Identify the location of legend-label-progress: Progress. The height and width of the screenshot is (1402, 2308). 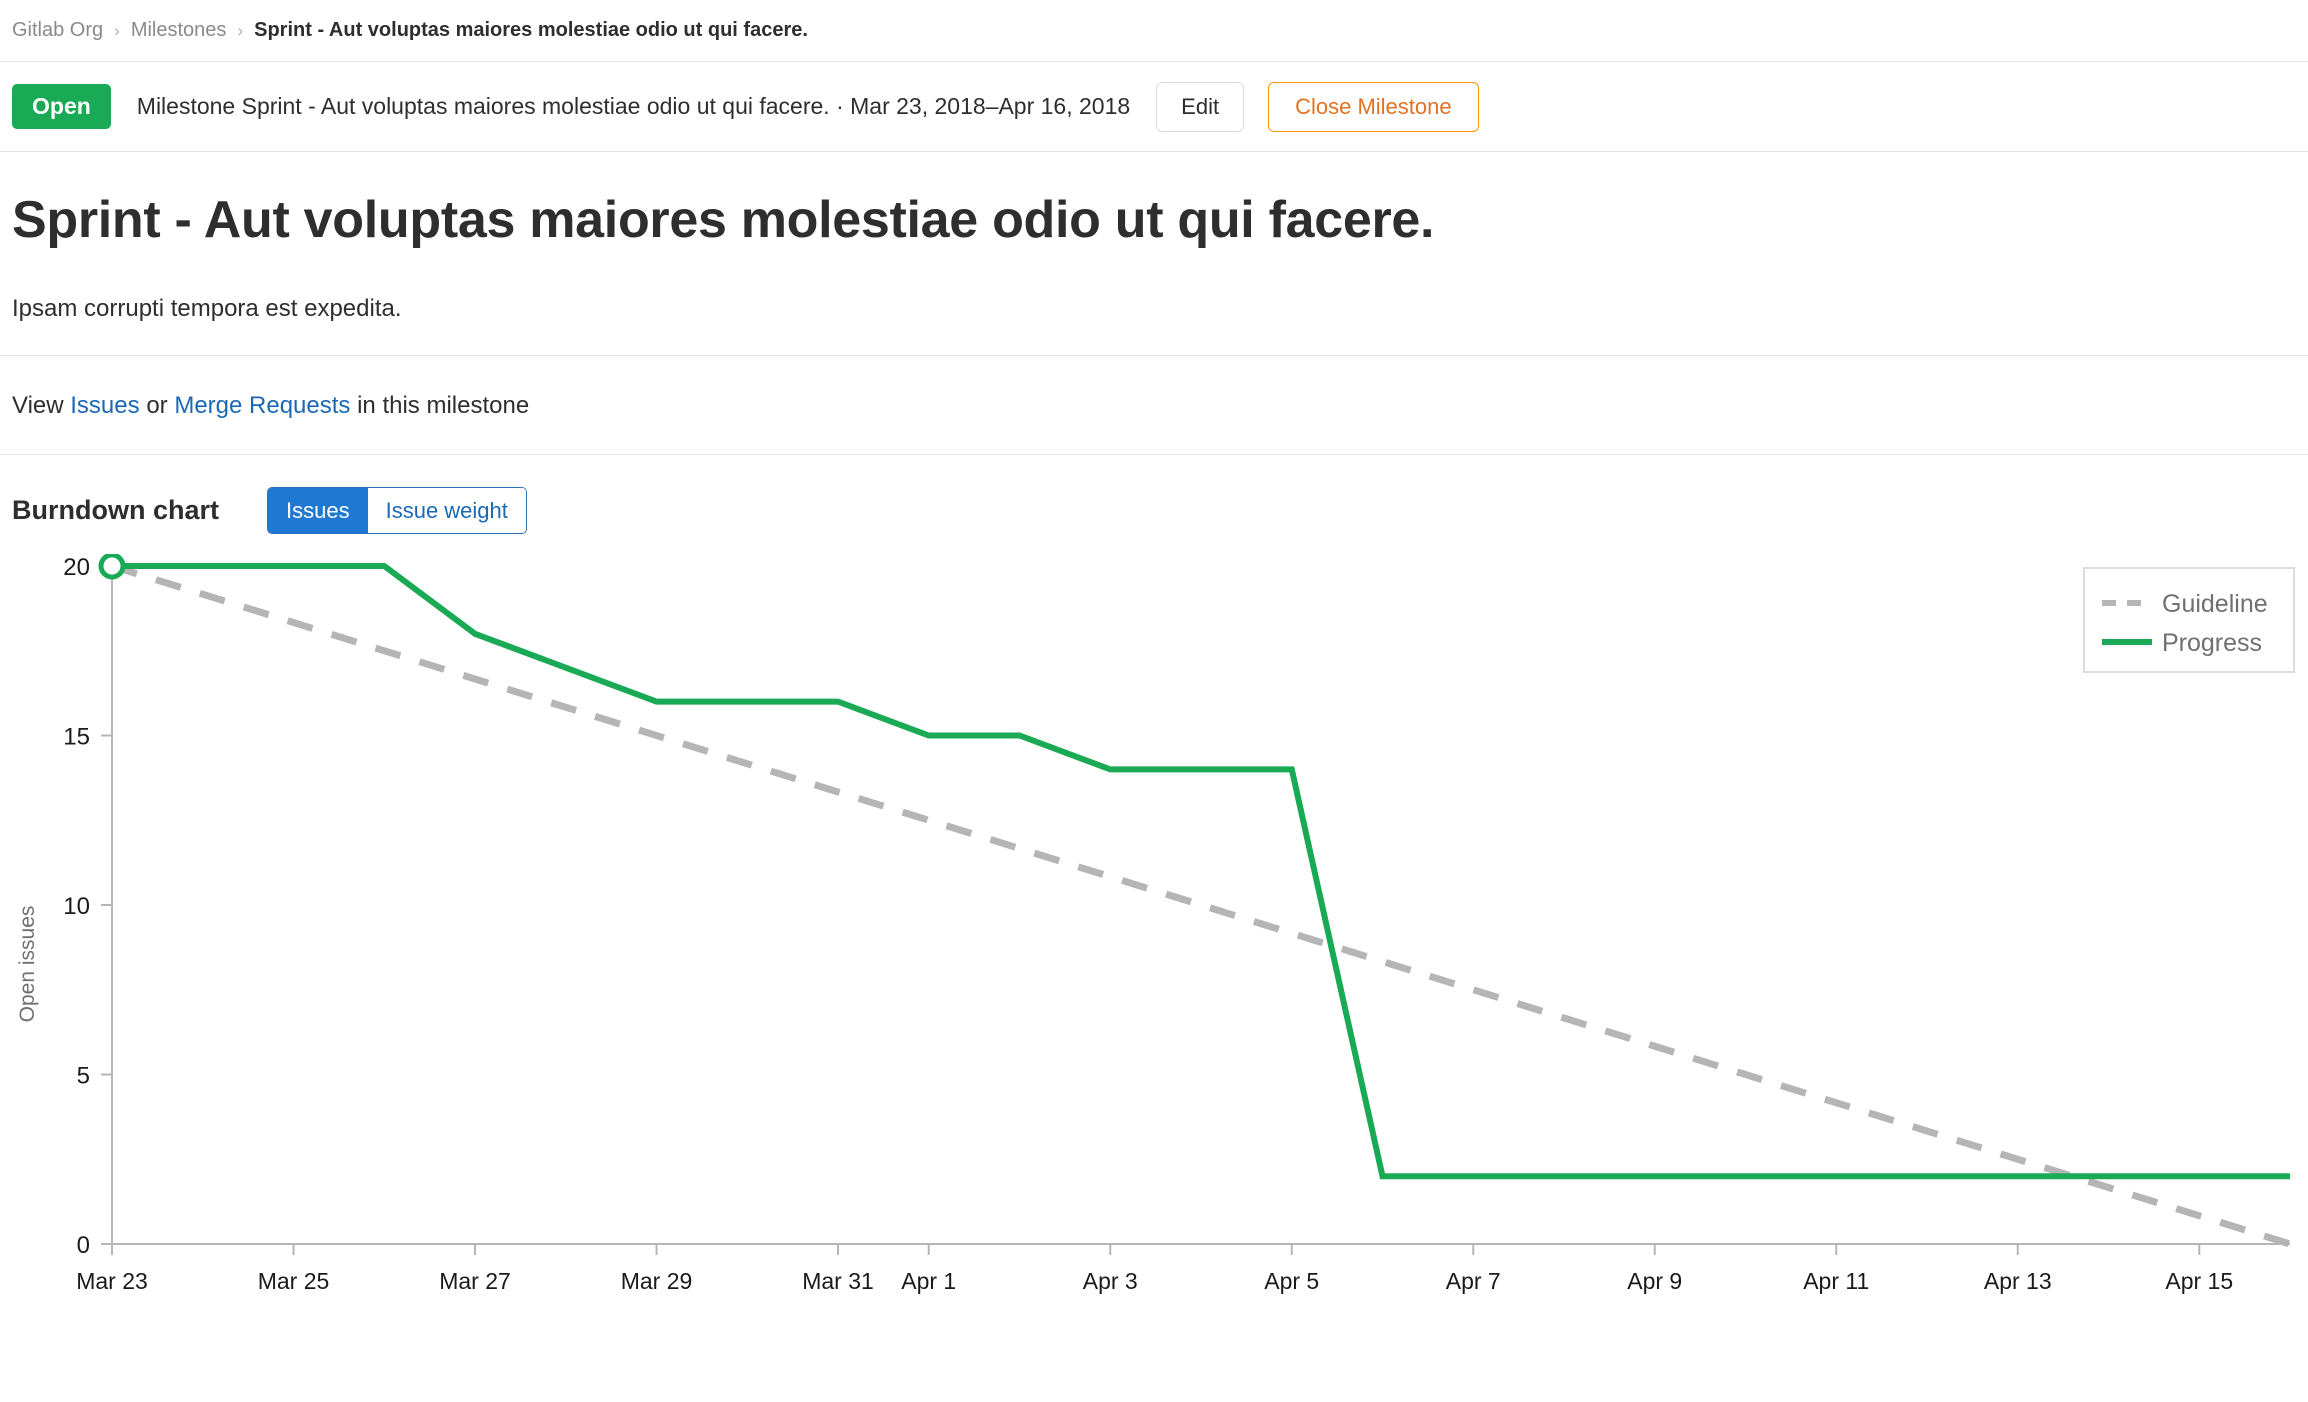
(2212, 643).